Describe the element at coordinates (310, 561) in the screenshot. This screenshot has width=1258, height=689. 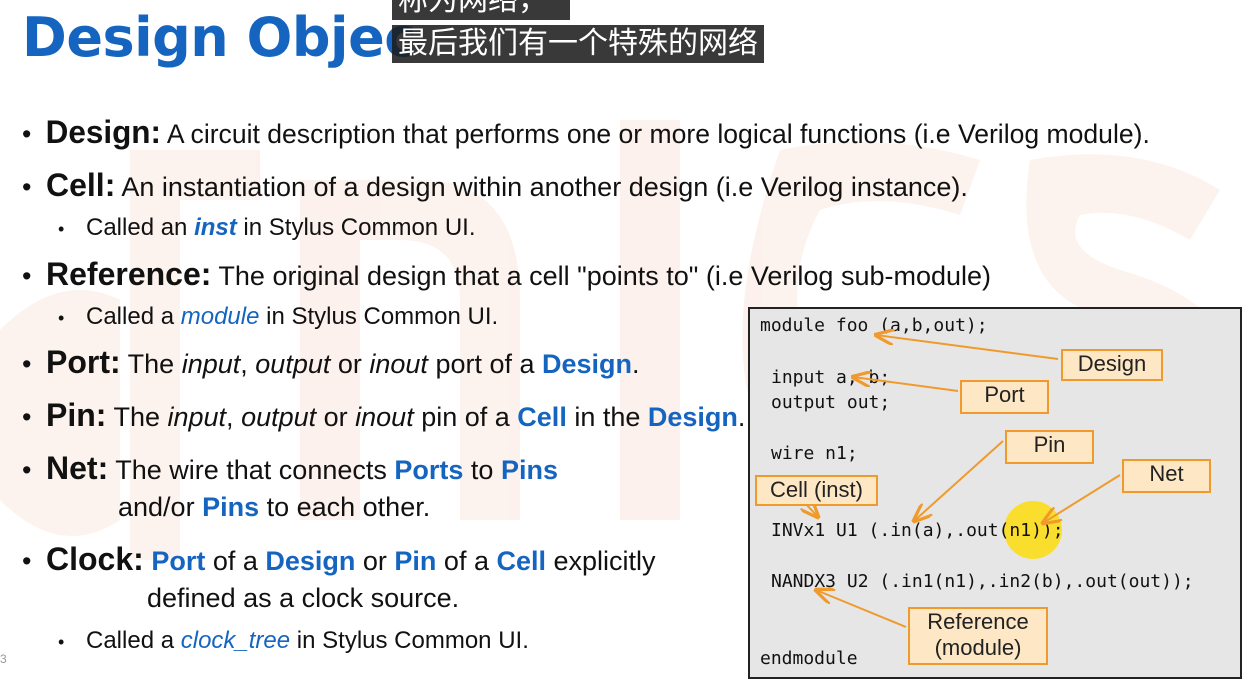
I see `clock-design: Design` at that location.